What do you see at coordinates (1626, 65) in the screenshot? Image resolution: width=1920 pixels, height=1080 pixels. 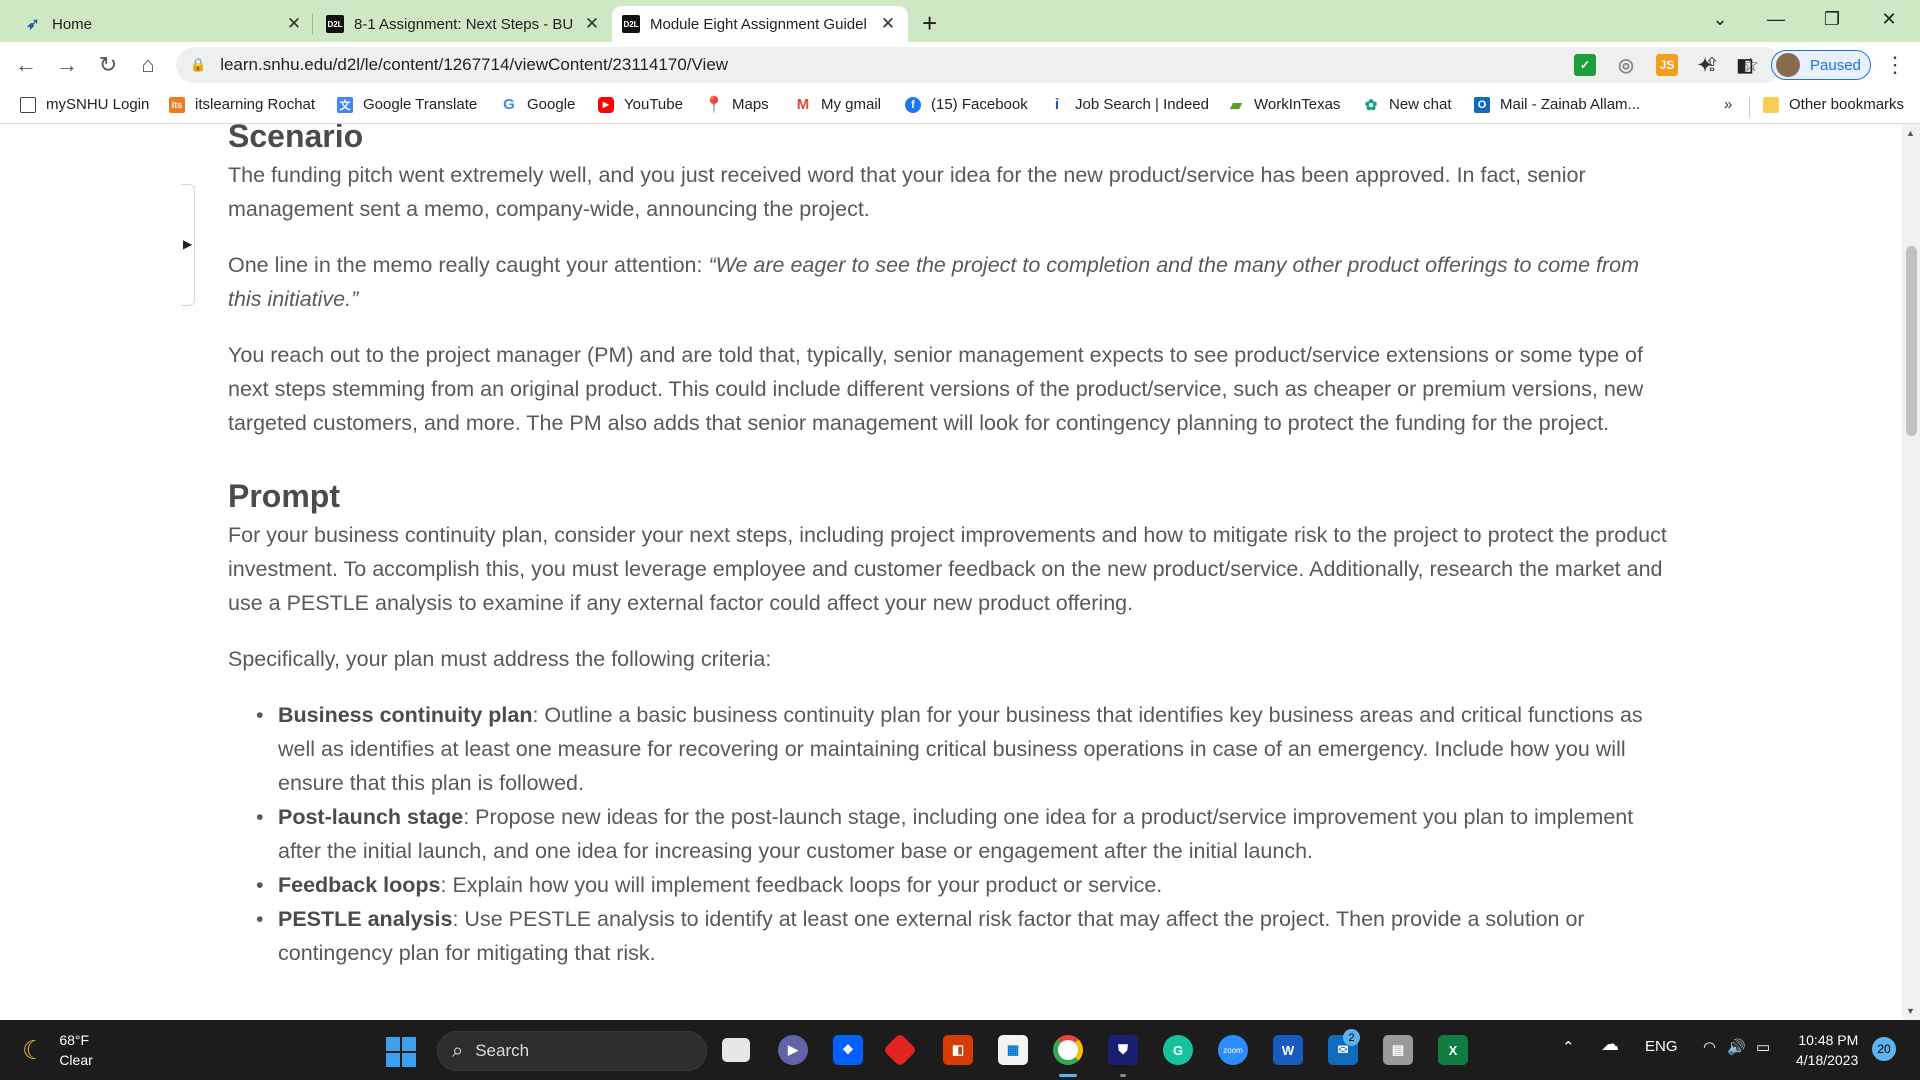 I see `circle-extension-icon: ◎` at bounding box center [1626, 65].